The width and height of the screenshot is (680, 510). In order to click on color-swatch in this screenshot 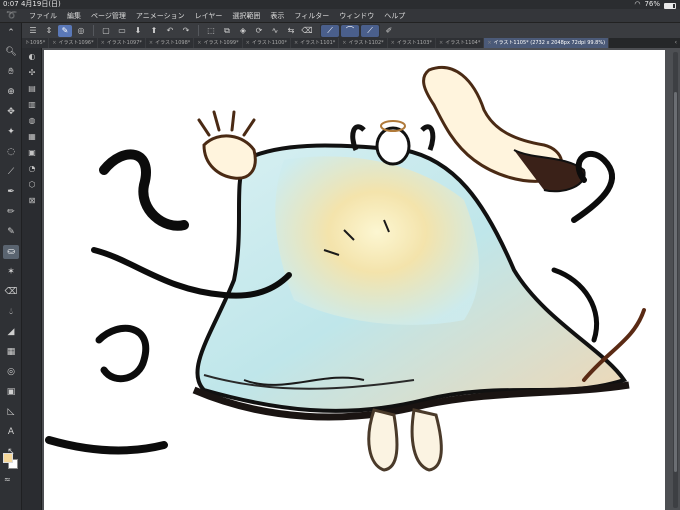, I will do `click(11, 462)`.